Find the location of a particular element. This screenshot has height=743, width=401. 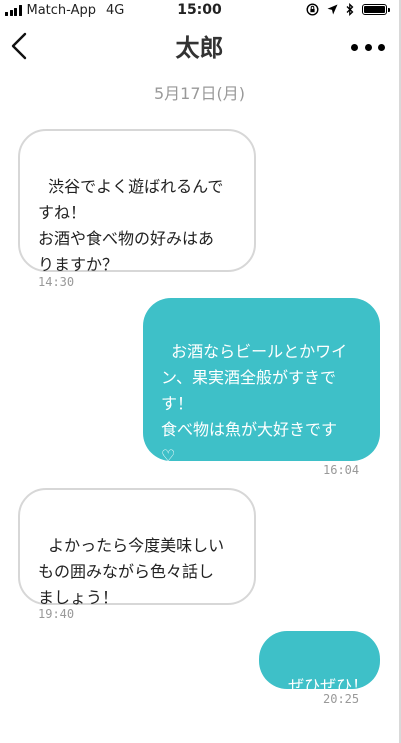

incoming-message-bubble: よかったら今度美味しい もの囲みながら色々話し ましょう！ is located at coordinates (137, 547).